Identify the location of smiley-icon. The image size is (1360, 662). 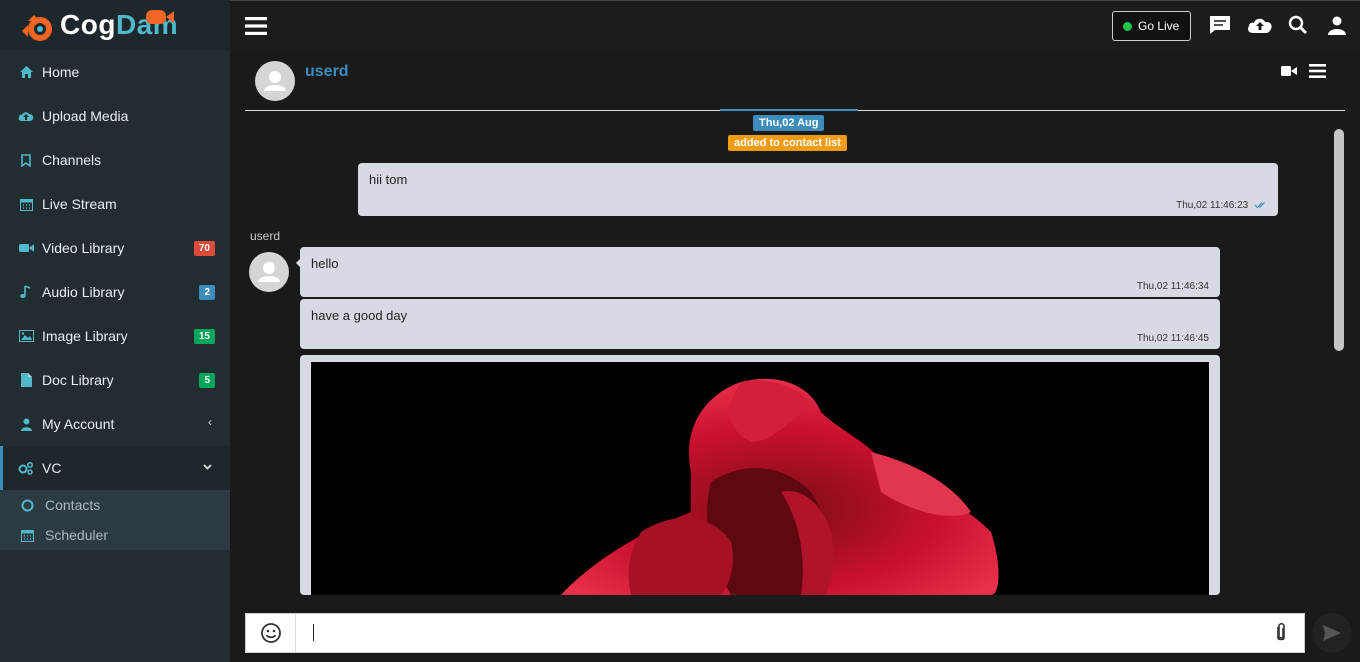
(270, 633).